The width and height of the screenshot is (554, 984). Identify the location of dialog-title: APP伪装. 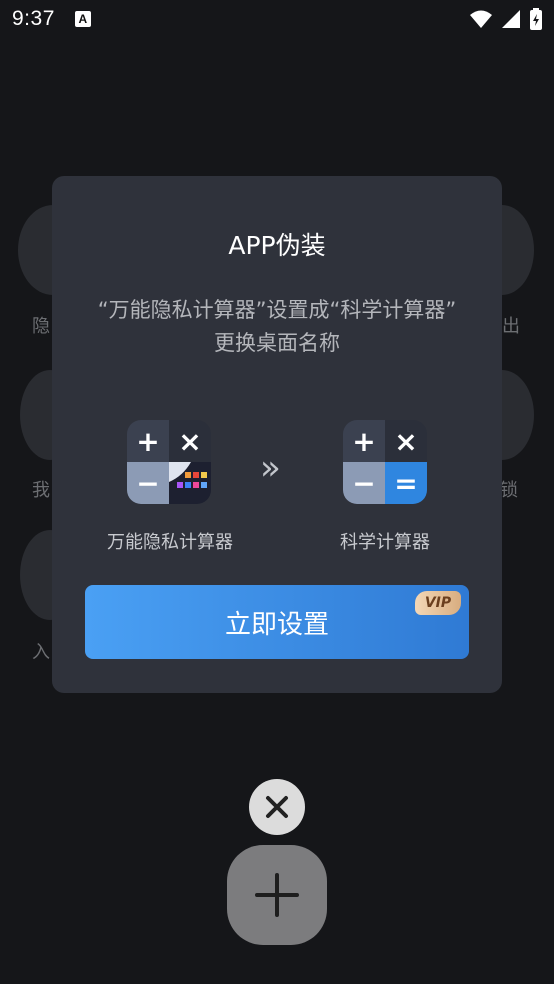
(277, 245).